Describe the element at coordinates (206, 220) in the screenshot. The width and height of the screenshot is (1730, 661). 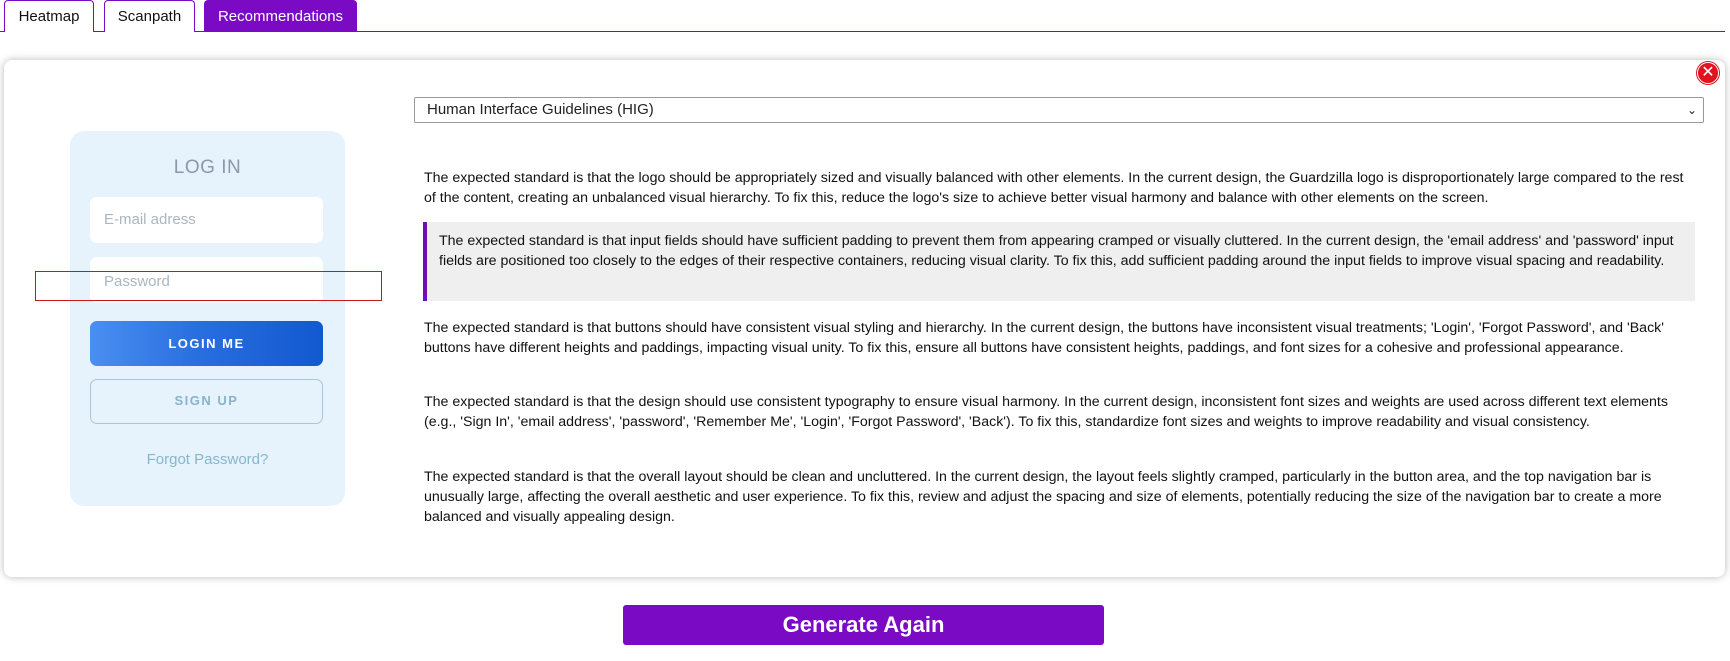
I see `email-field-preview: E-mail adress` at that location.